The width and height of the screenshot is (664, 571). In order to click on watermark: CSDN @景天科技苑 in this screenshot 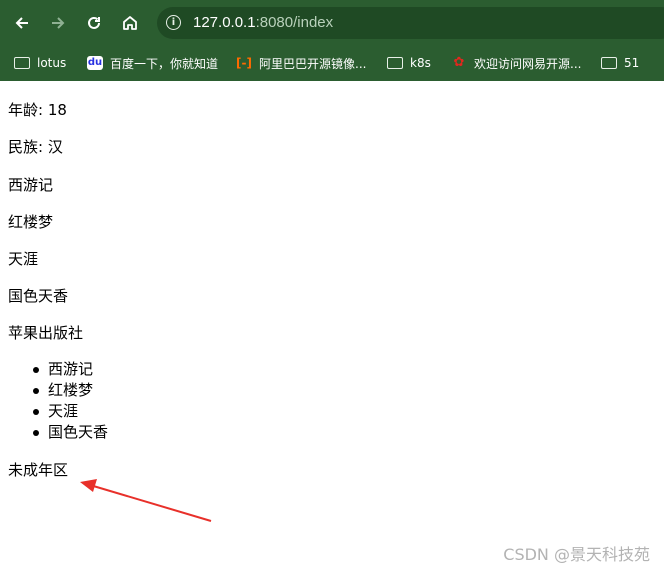, I will do `click(576, 554)`.